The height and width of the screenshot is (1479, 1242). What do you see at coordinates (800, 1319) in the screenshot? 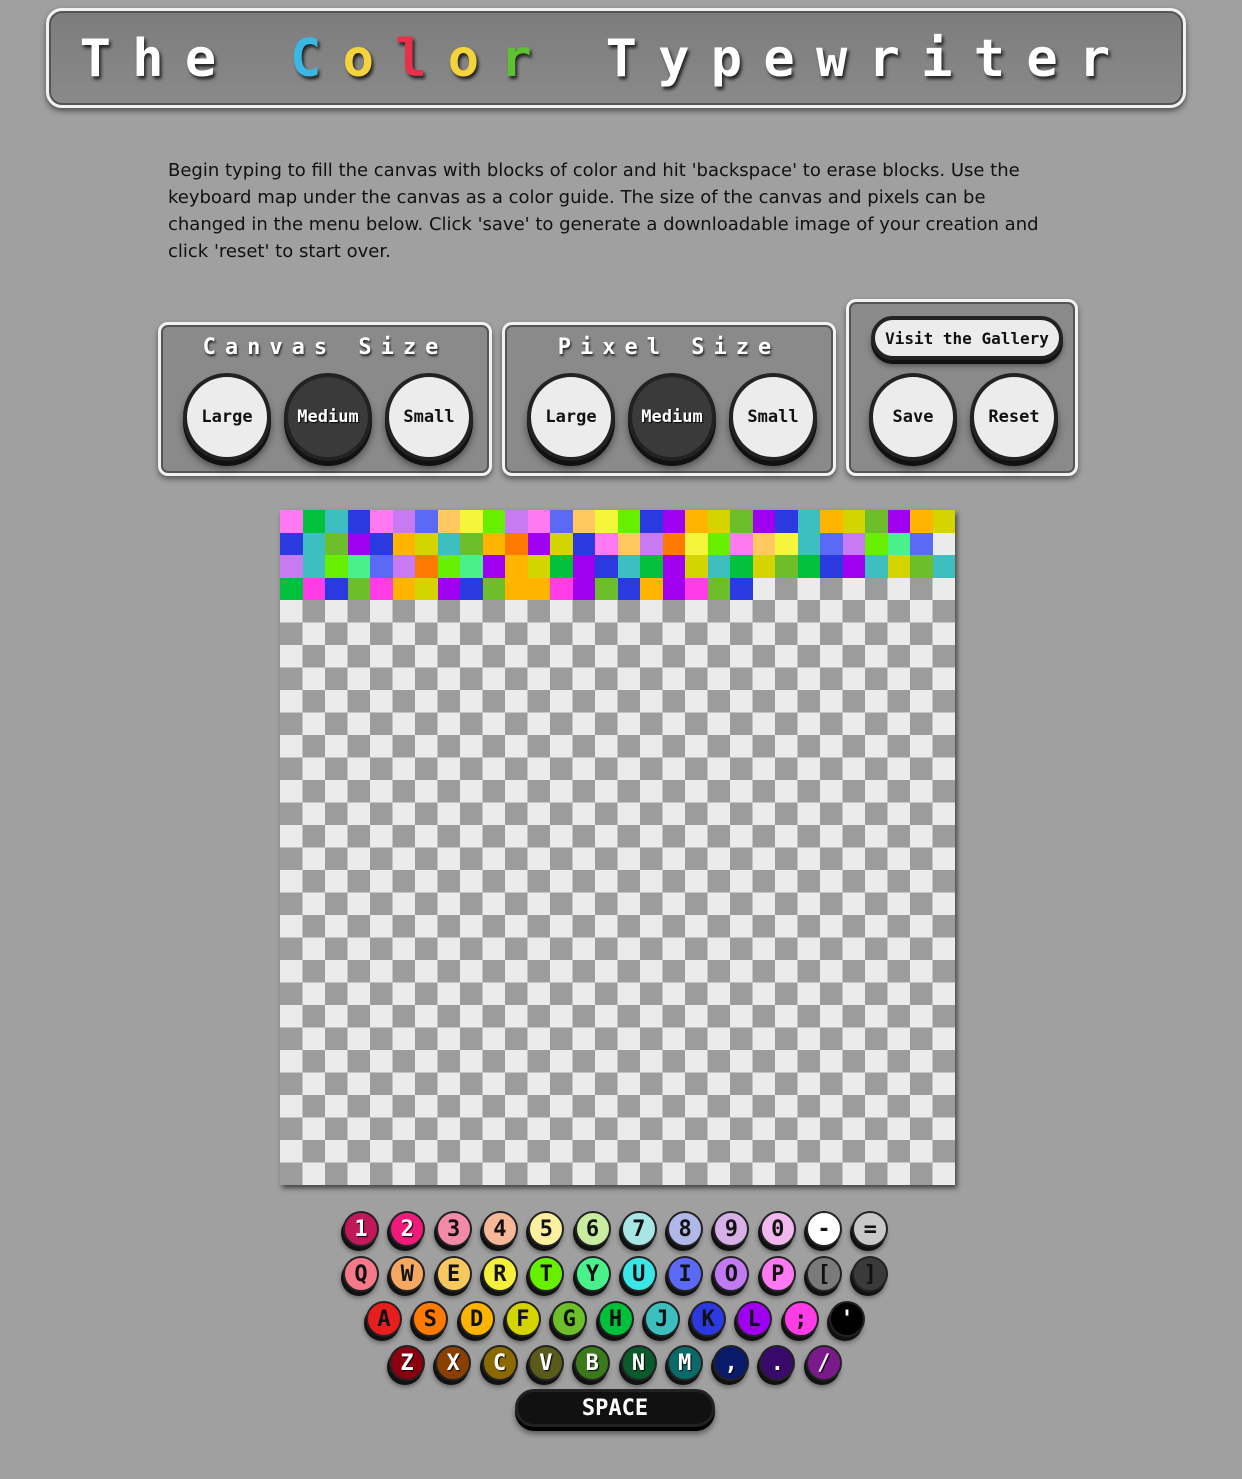
I see `key-symbol: ;` at bounding box center [800, 1319].